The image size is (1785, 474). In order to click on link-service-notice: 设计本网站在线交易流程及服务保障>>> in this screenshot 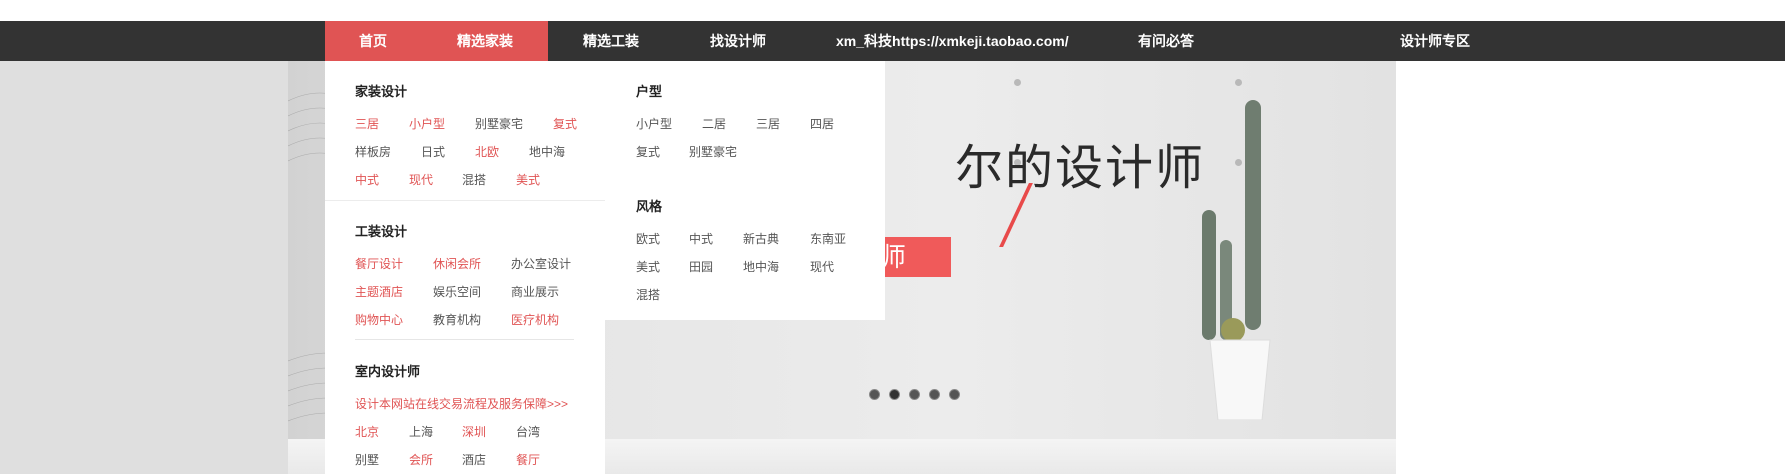, I will do `click(461, 403)`.